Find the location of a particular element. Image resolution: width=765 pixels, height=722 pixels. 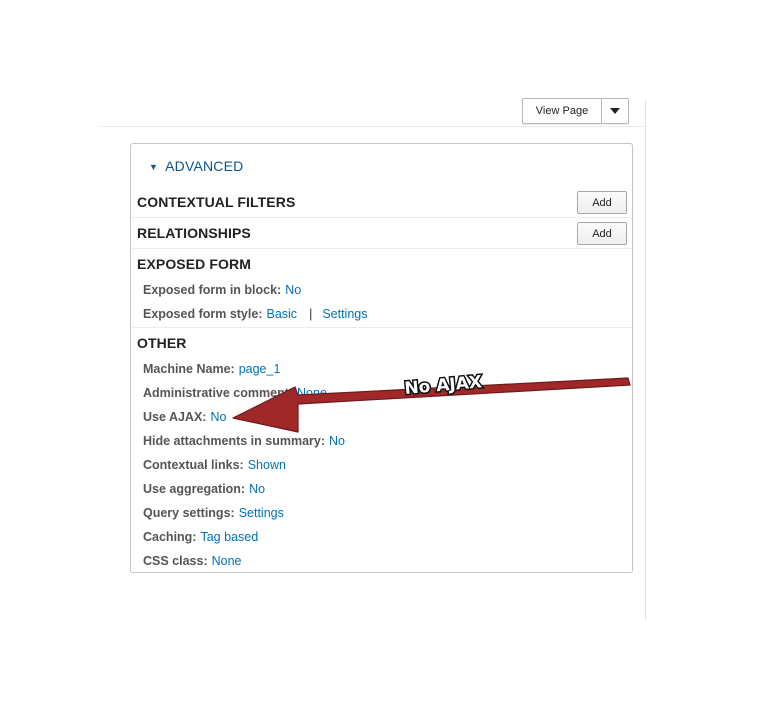

annotation-overlay: No AJAX is located at coordinates (431, 402).